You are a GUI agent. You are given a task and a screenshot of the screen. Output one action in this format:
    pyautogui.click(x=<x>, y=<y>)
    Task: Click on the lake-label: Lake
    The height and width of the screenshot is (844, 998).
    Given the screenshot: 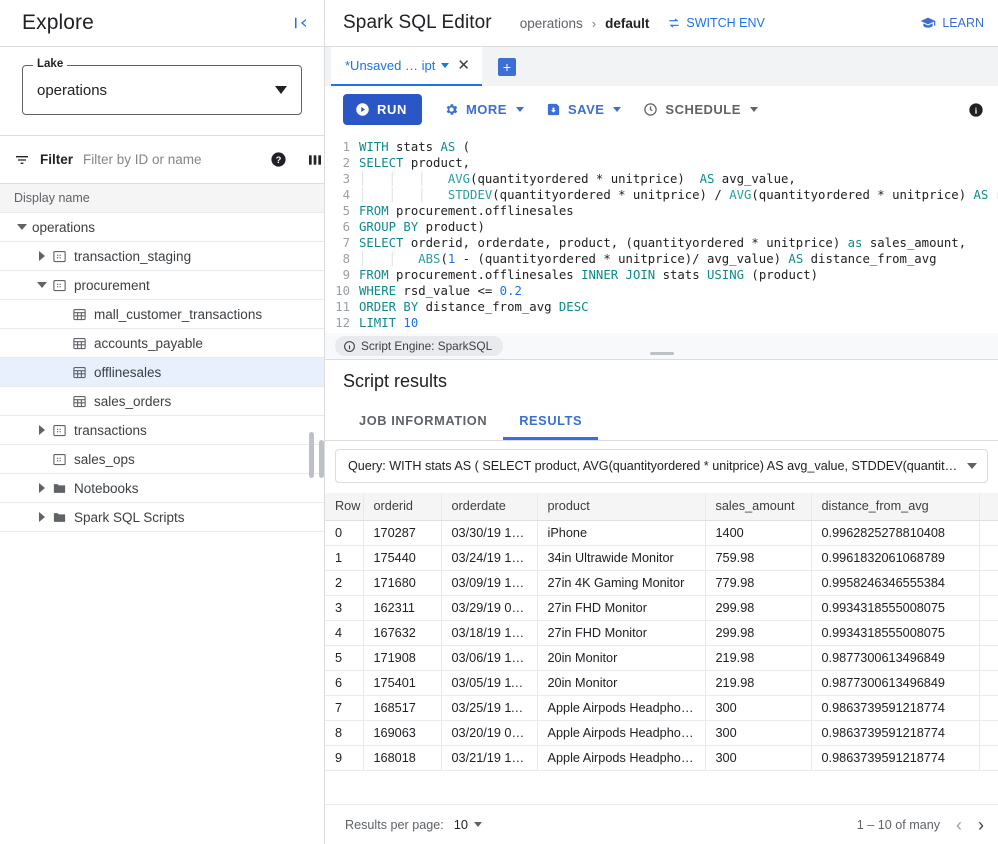 What is the action you would take?
    pyautogui.click(x=50, y=64)
    